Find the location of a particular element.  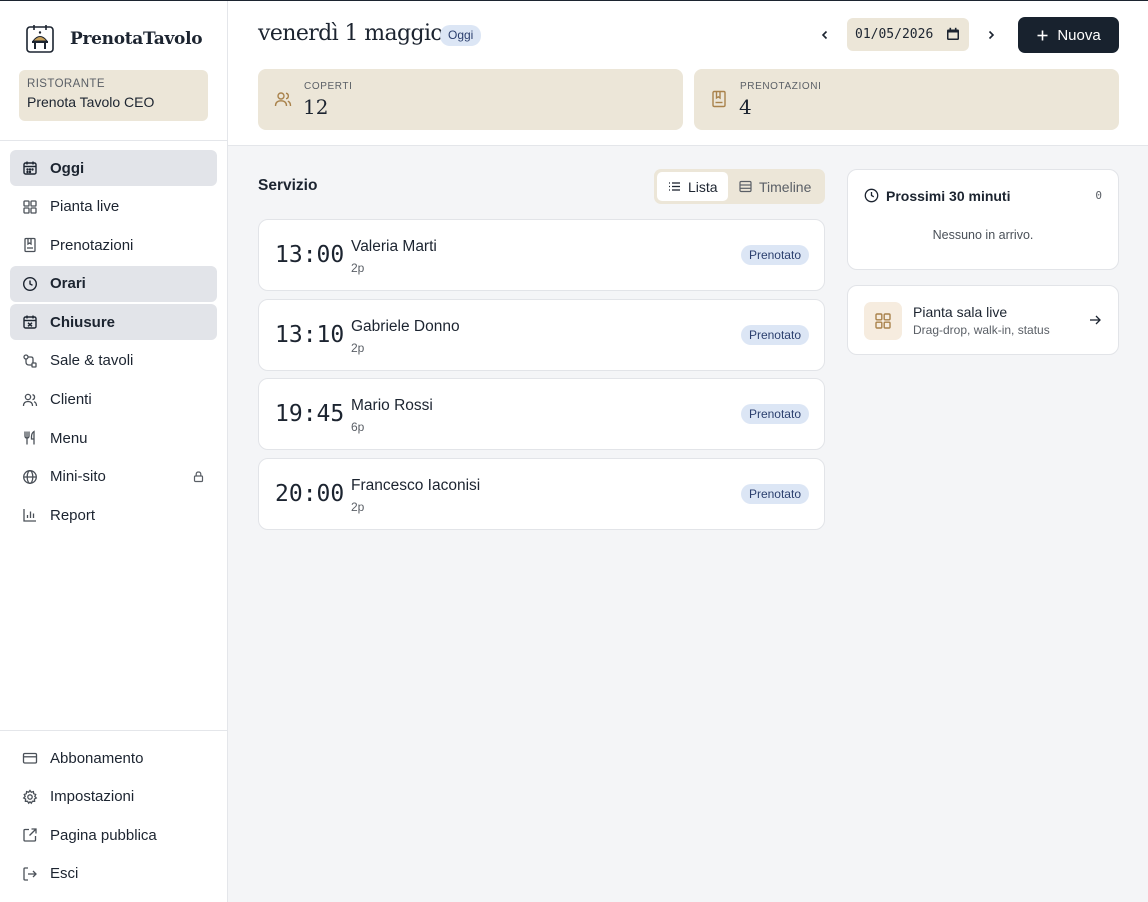

logout-icon is located at coordinates (30, 874).